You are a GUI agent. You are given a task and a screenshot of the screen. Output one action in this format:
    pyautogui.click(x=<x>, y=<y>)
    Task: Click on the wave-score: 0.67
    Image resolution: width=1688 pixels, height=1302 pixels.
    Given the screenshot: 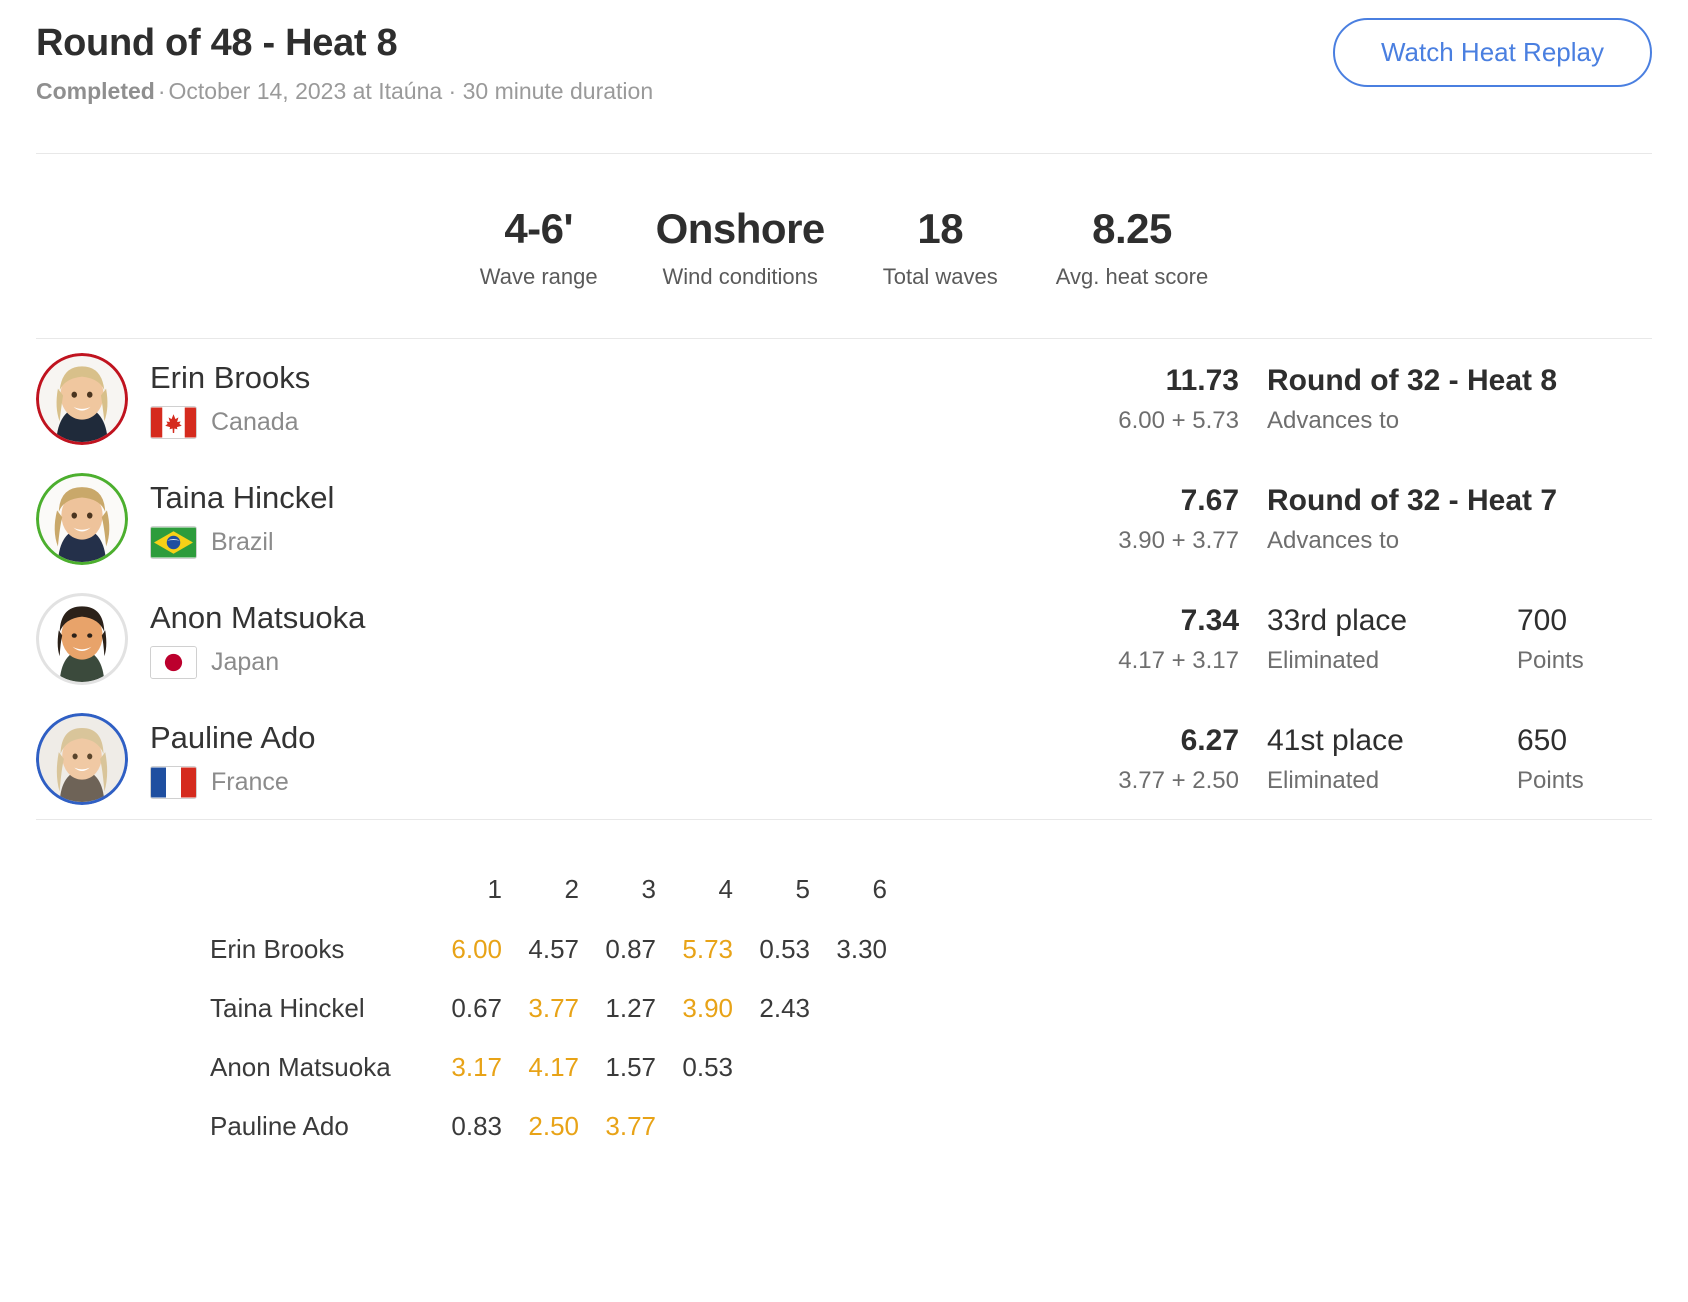 What is the action you would take?
    pyautogui.click(x=476, y=1008)
    